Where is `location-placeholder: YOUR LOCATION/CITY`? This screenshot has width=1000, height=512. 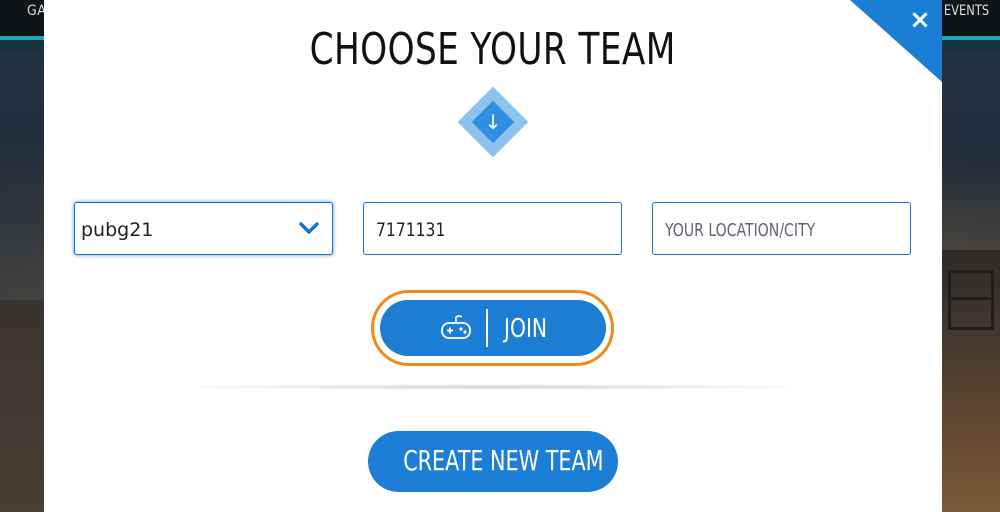 location-placeholder: YOUR LOCATION/CITY is located at coordinates (740, 230).